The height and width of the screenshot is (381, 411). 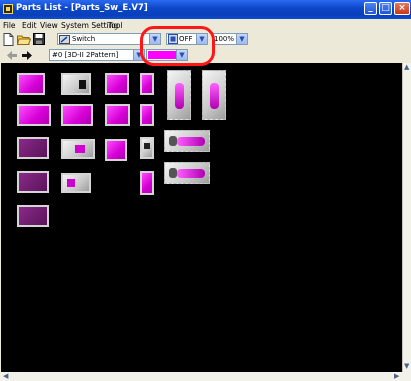 What do you see at coordinates (241, 39) in the screenshot?
I see `chevron-down-icon: ▼` at bounding box center [241, 39].